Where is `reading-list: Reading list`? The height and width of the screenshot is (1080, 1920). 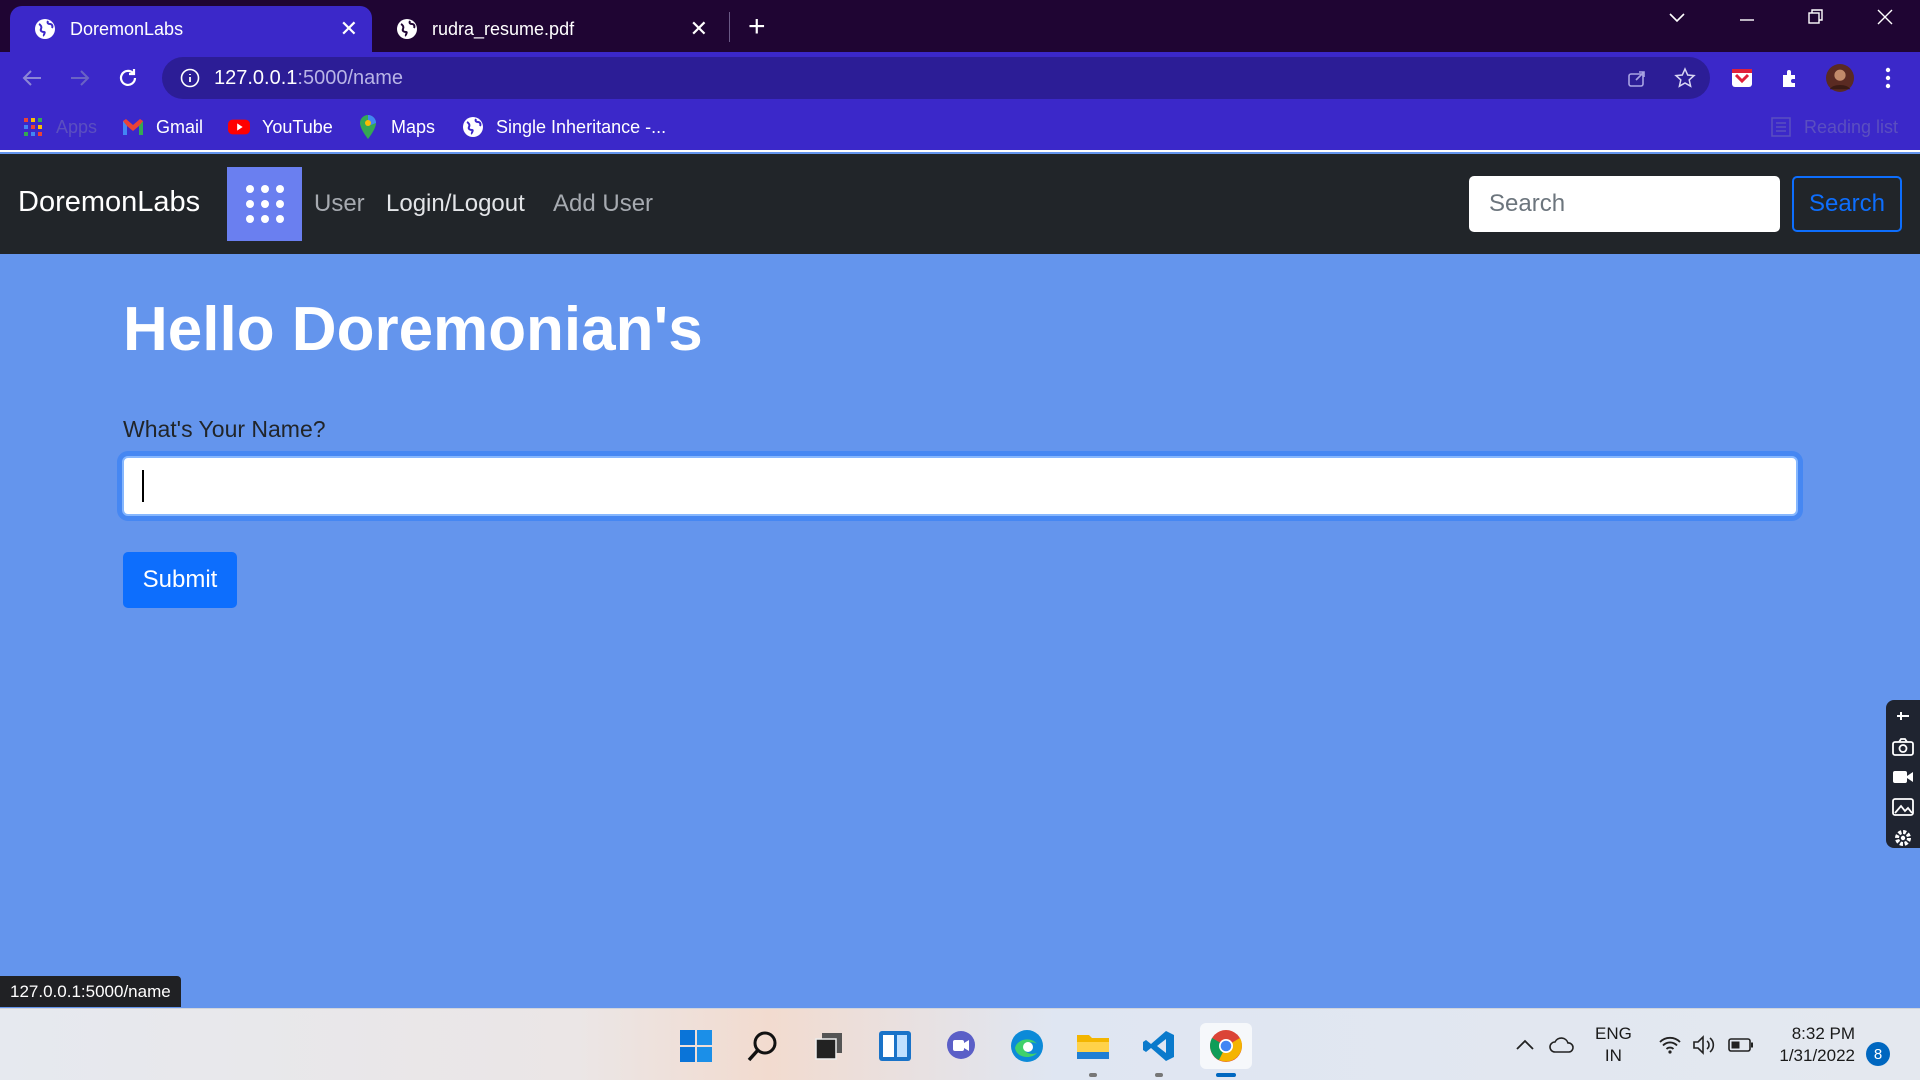 reading-list: Reading list is located at coordinates (1834, 127).